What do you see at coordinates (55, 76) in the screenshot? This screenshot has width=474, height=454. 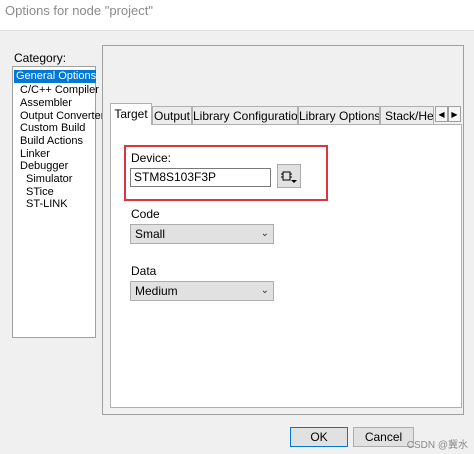 I see `category-item-general-options: General Options` at bounding box center [55, 76].